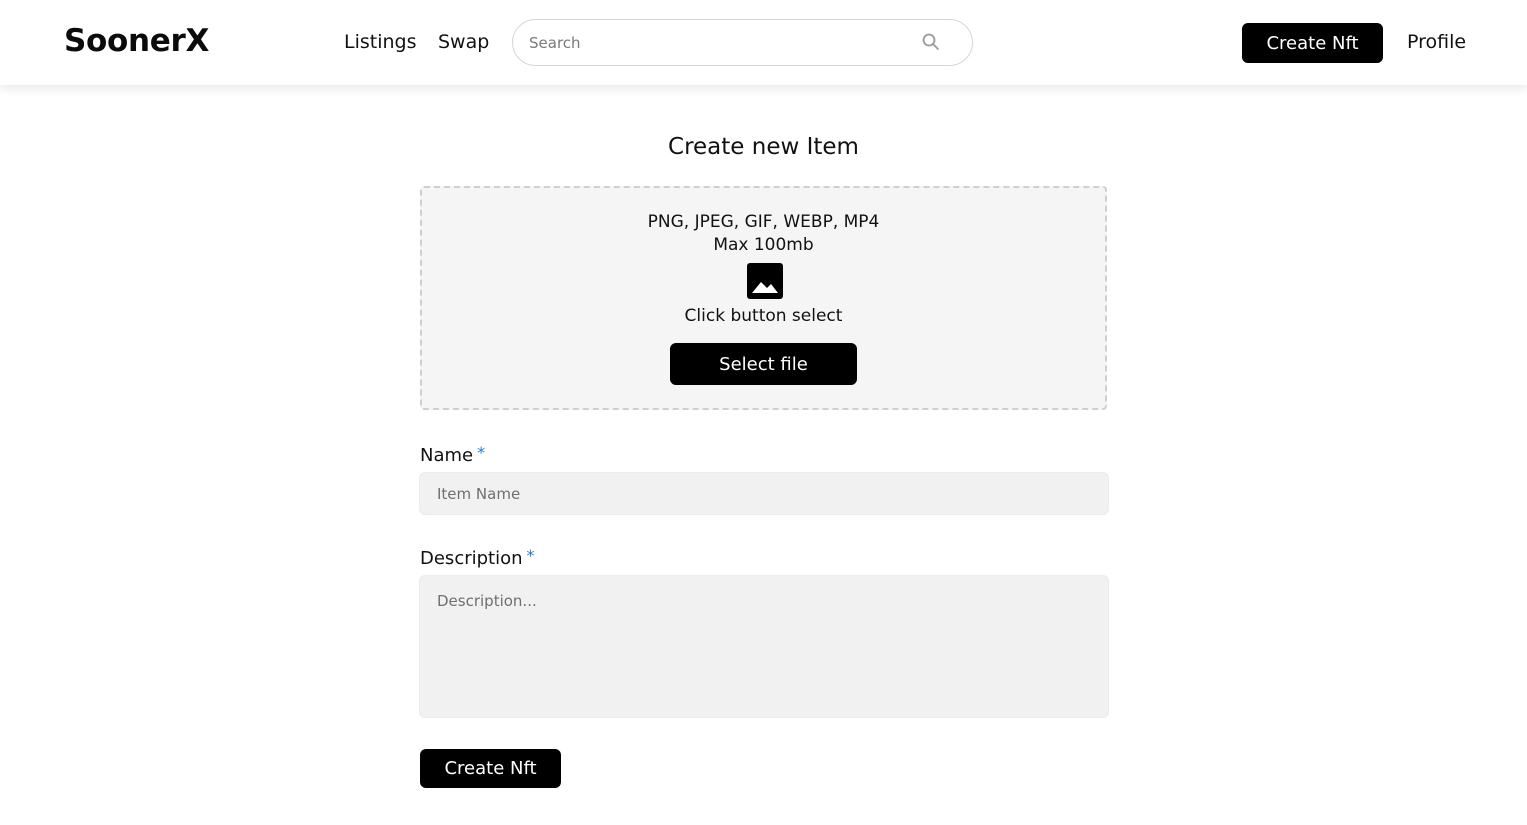 The height and width of the screenshot is (825, 1527). I want to click on create-nft-submit-button: Create Nft, so click(490, 768).